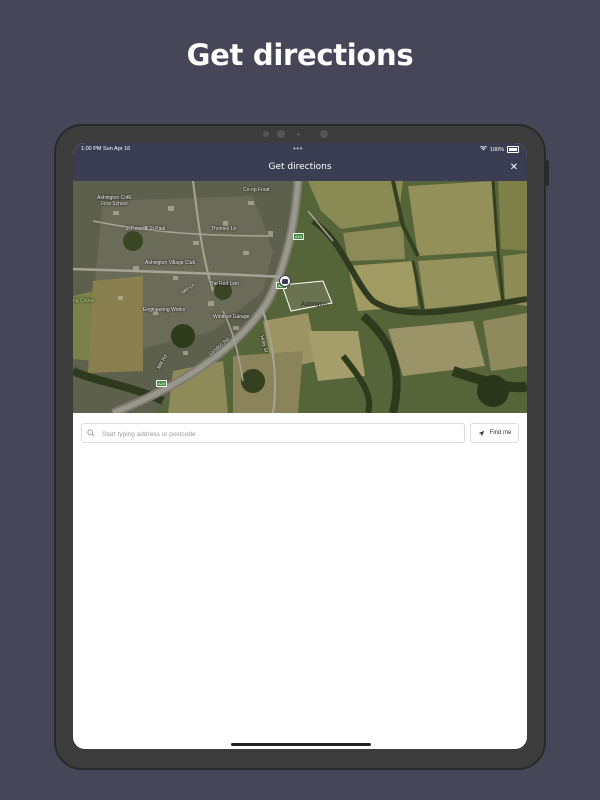 The width and height of the screenshot is (600, 800). Describe the element at coordinates (114, 201) in the screenshot. I see `map-label-school: Ashington CofE First School` at that location.